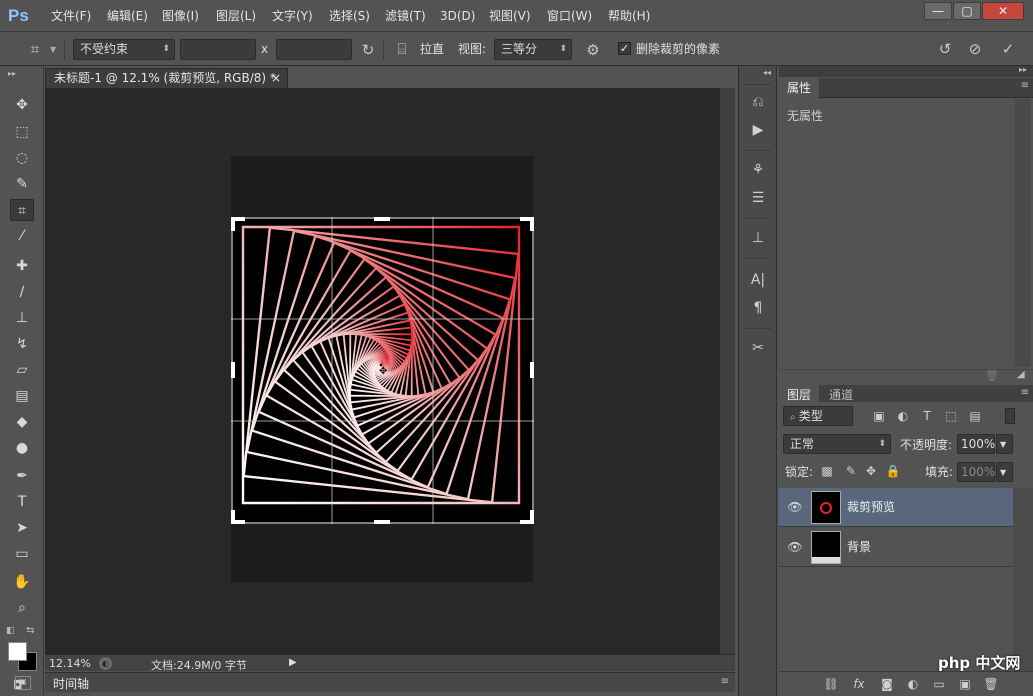 The height and width of the screenshot is (696, 1033). I want to click on menu-type: 文字(Y), so click(292, 16).